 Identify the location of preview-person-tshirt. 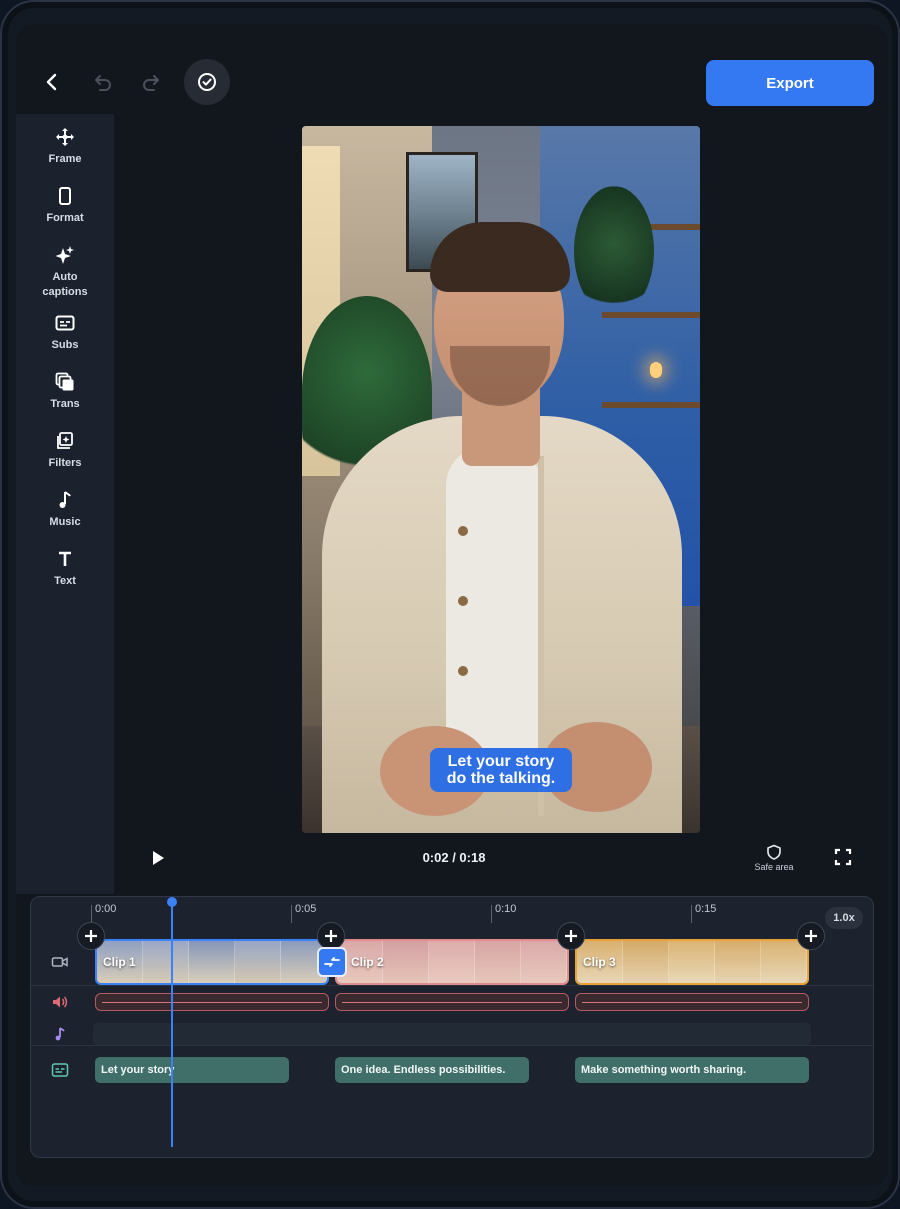
(494, 611).